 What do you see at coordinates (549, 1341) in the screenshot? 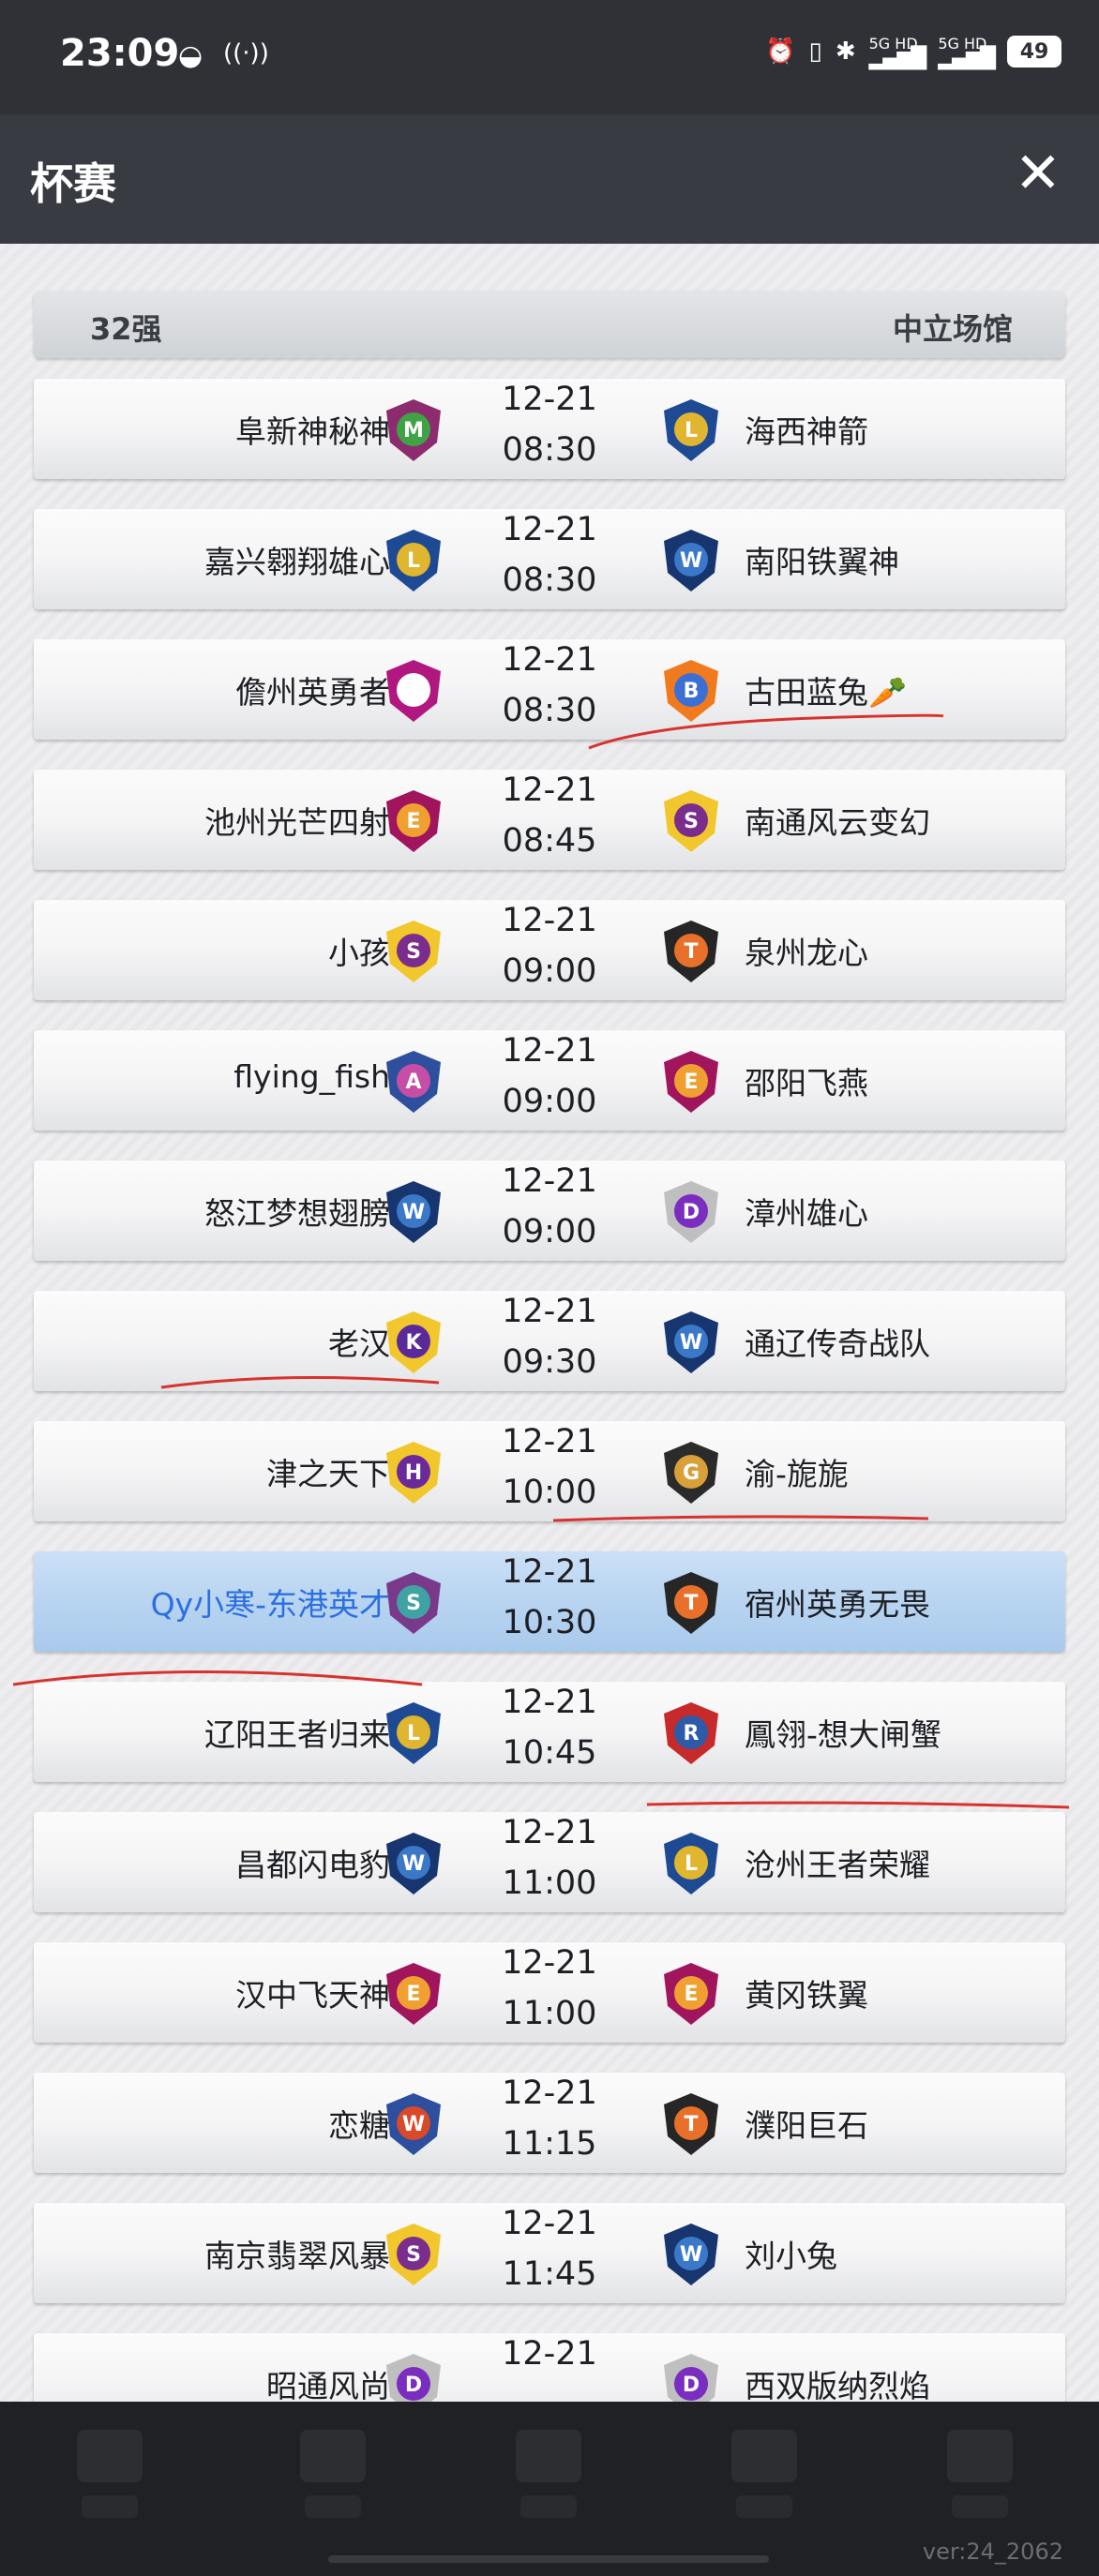
I see `match-row: 老汉 K 12-21 09:30 W 通辽传奇战队` at bounding box center [549, 1341].